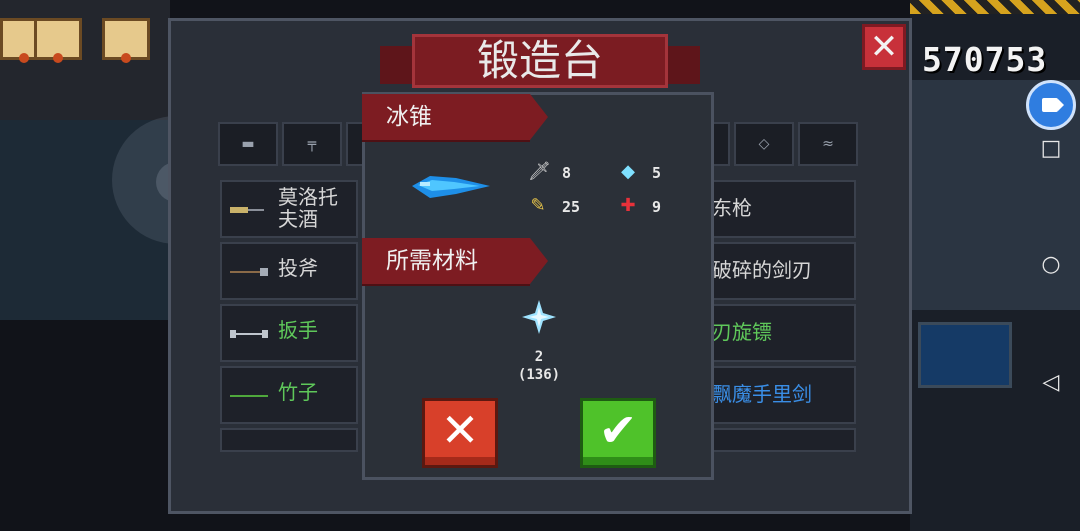  Describe the element at coordinates (397, 65) in the screenshot. I see `title-wing-left` at that location.